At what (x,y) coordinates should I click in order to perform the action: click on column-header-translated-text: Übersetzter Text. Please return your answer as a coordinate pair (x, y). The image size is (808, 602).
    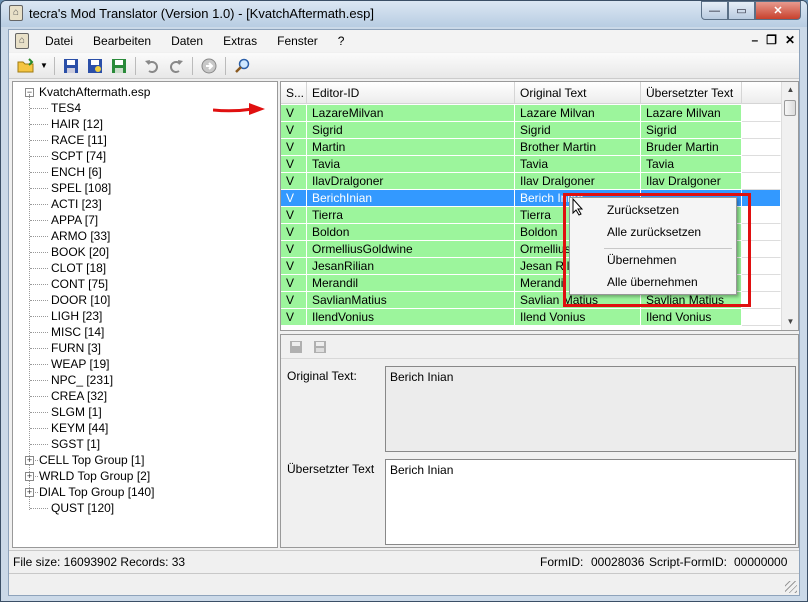
    Looking at the image, I should click on (691, 93).